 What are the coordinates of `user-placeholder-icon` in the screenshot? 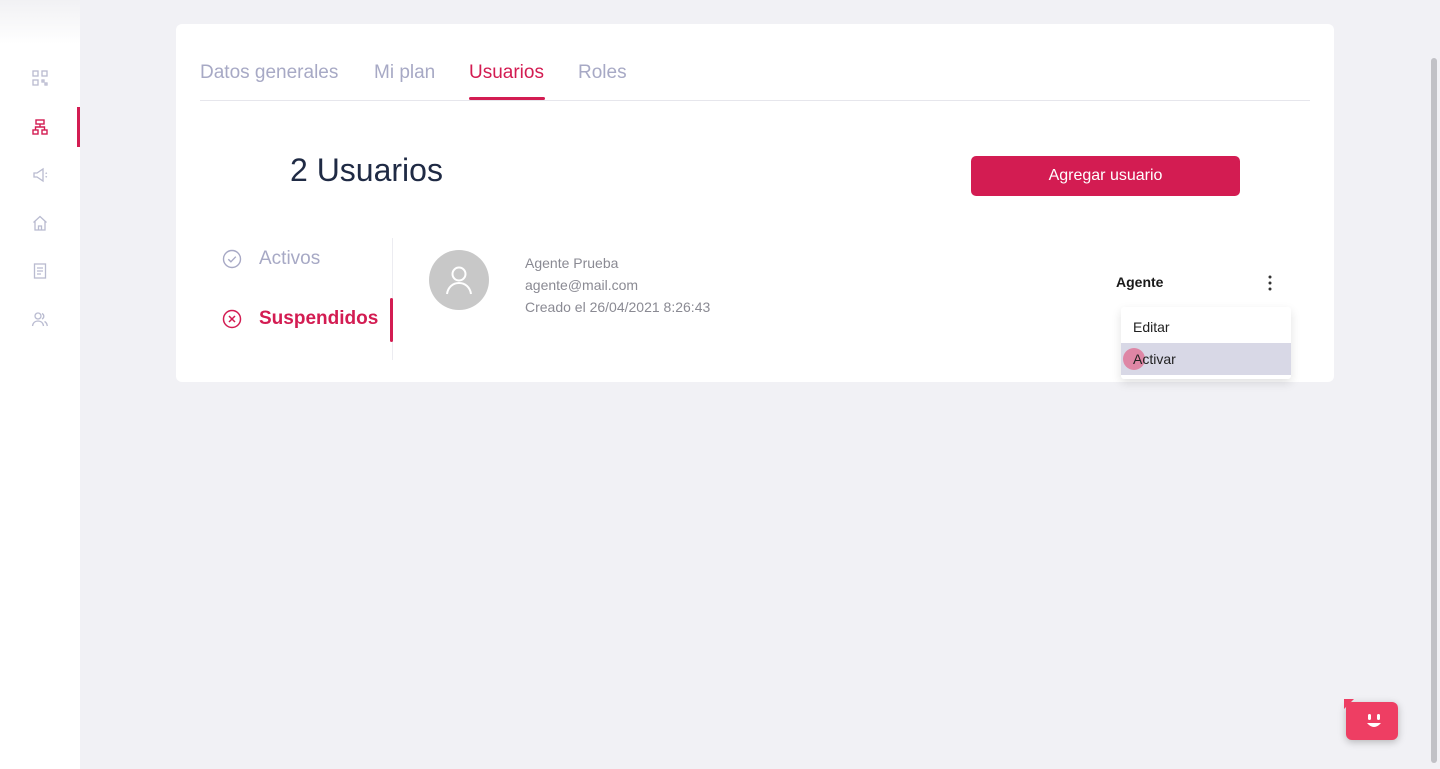 It's located at (459, 280).